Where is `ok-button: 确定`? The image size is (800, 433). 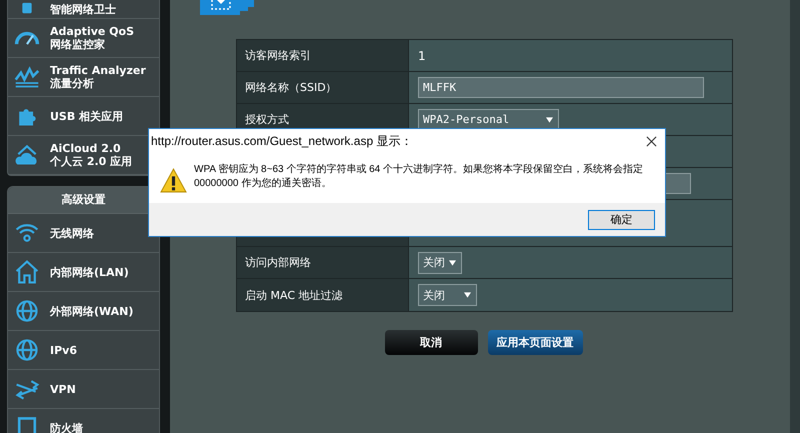 ok-button: 确定 is located at coordinates (621, 220).